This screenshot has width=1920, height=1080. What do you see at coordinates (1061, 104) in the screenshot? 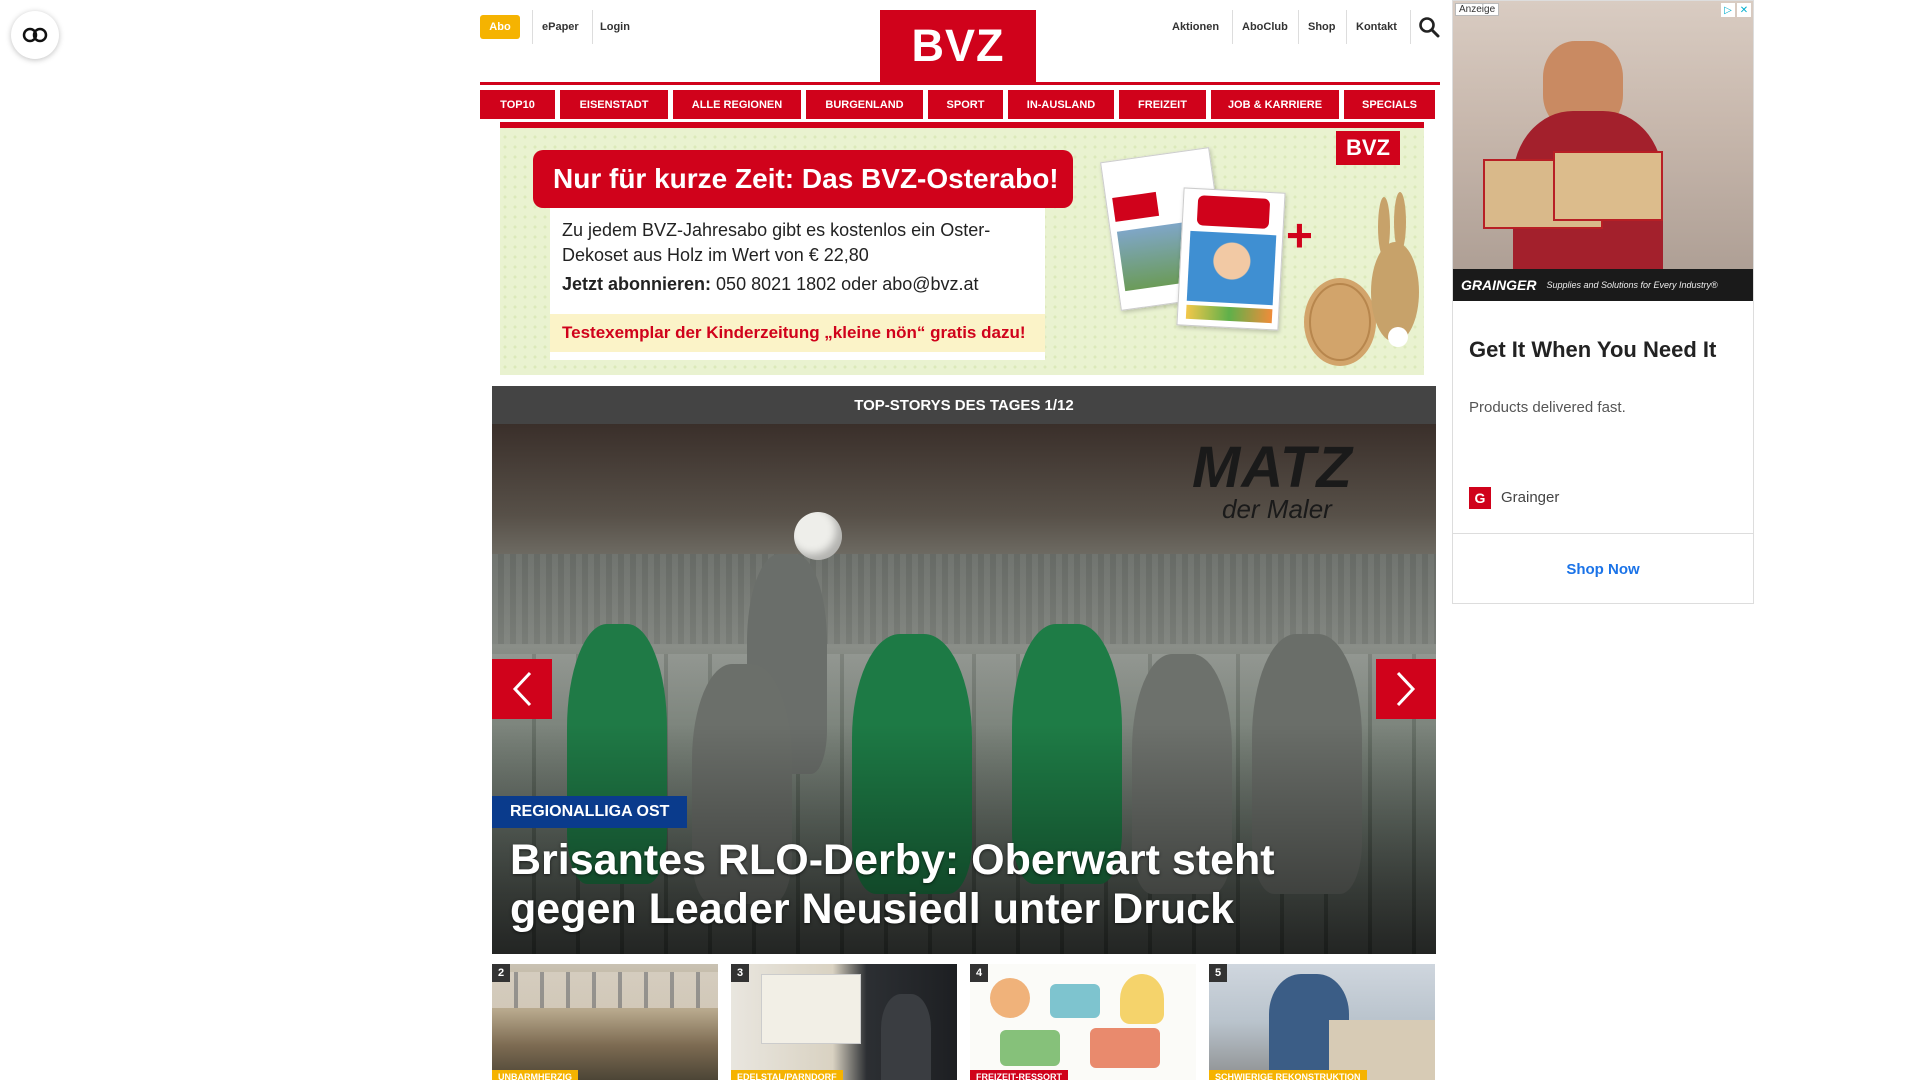
I see `nav-item-in-ausland: IN-AUSLAND` at bounding box center [1061, 104].